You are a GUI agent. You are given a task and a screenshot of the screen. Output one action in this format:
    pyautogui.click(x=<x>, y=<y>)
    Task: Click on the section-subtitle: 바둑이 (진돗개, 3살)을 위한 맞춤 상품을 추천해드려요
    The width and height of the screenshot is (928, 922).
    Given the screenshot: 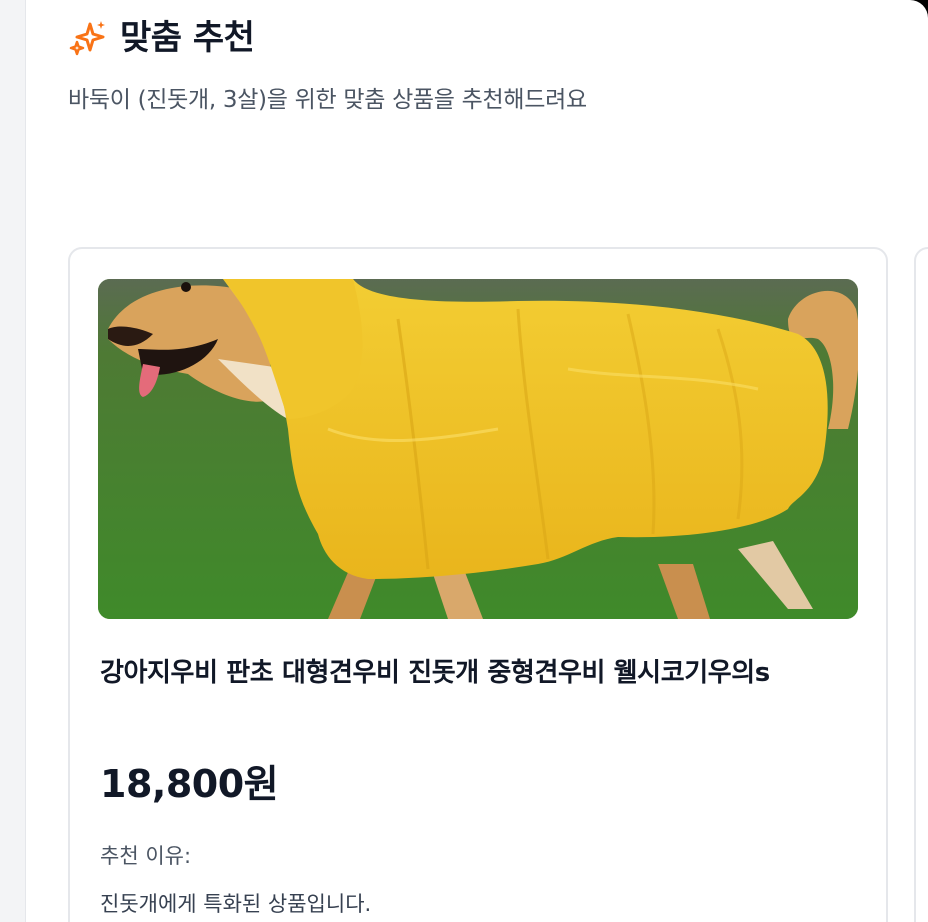 What is the action you would take?
    pyautogui.click(x=327, y=100)
    